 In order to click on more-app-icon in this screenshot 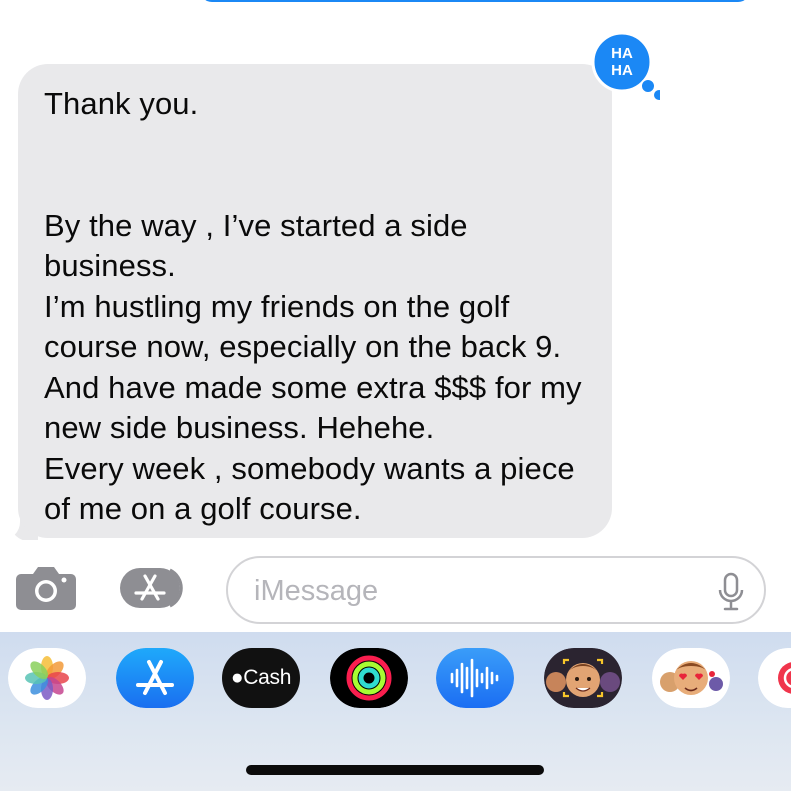, I will do `click(774, 678)`.